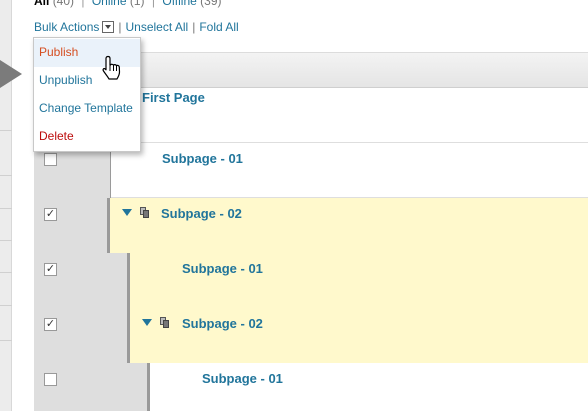 The image size is (588, 411). What do you see at coordinates (11, 74) in the screenshot?
I see `current-menu-arrow-icon` at bounding box center [11, 74].